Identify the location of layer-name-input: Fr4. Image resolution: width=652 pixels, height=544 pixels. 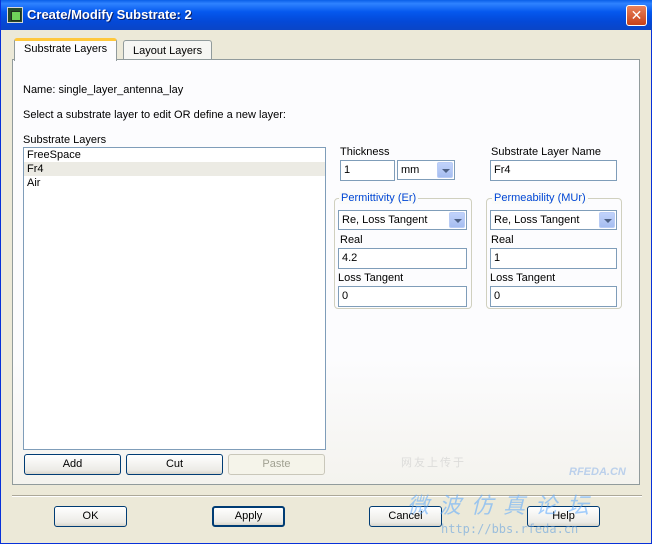
(553, 170).